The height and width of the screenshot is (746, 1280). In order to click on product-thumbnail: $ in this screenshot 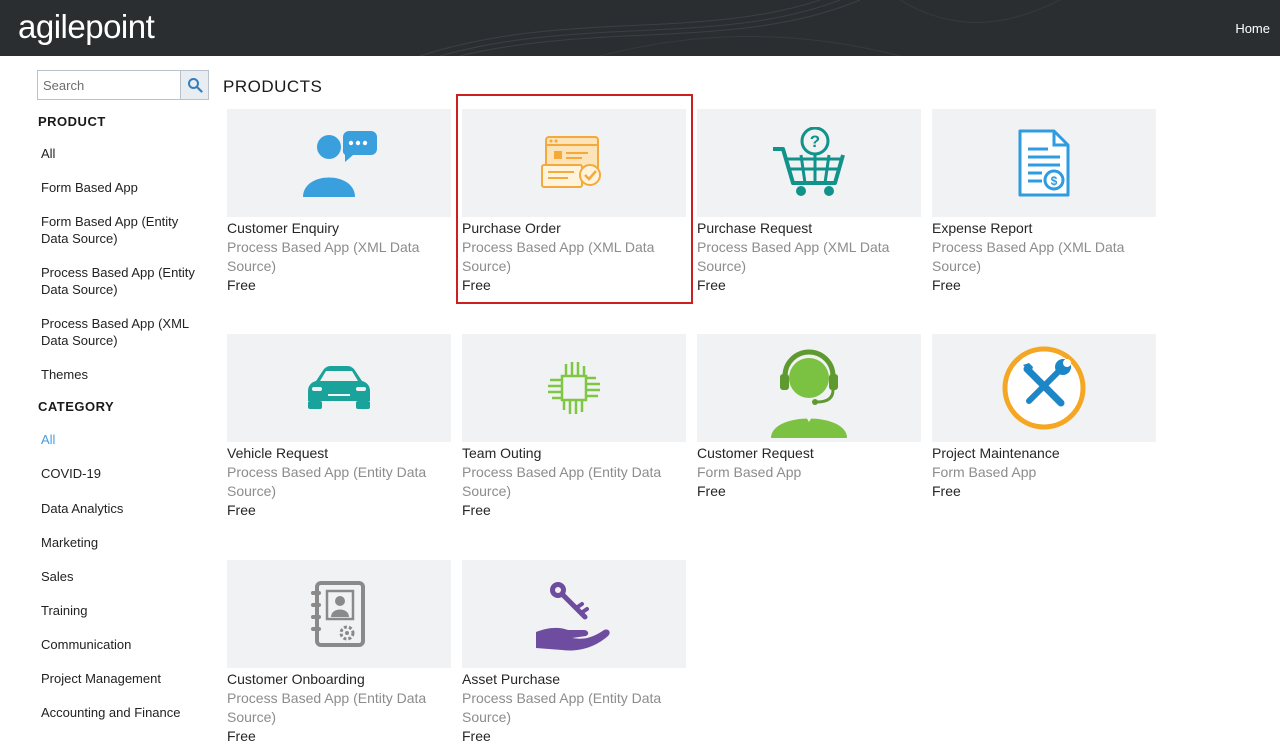, I will do `click(1044, 163)`.